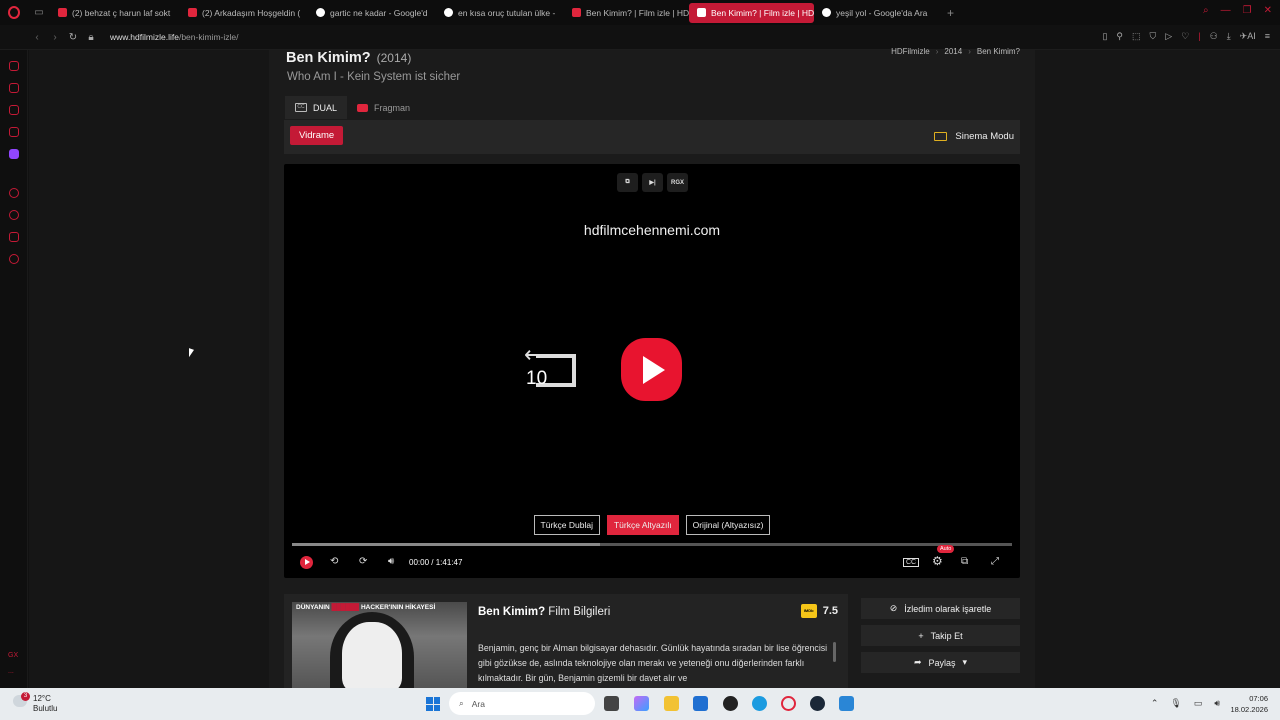  Describe the element at coordinates (730, 703) in the screenshot. I see `app-icon` at that location.